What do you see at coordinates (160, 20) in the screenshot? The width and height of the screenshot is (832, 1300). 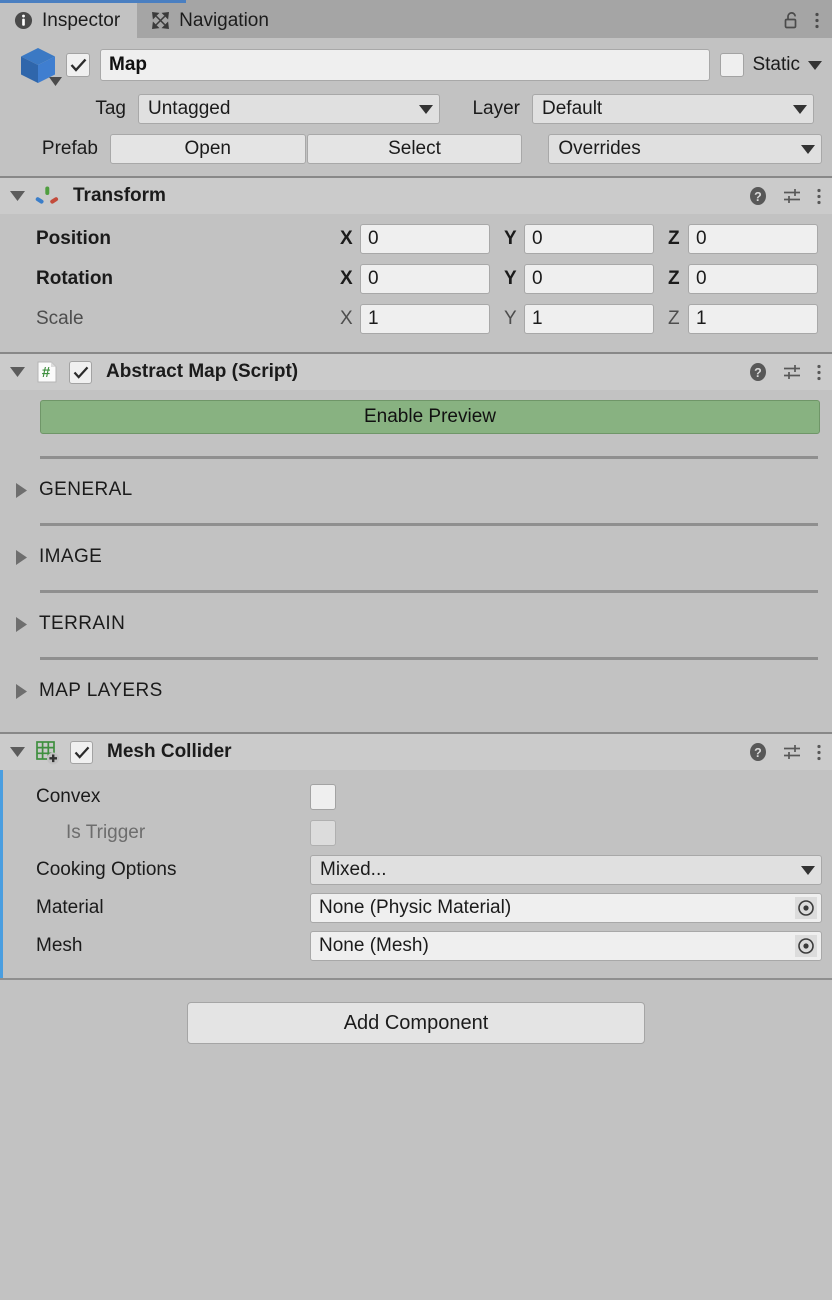 I see `navigation-move-icon` at bounding box center [160, 20].